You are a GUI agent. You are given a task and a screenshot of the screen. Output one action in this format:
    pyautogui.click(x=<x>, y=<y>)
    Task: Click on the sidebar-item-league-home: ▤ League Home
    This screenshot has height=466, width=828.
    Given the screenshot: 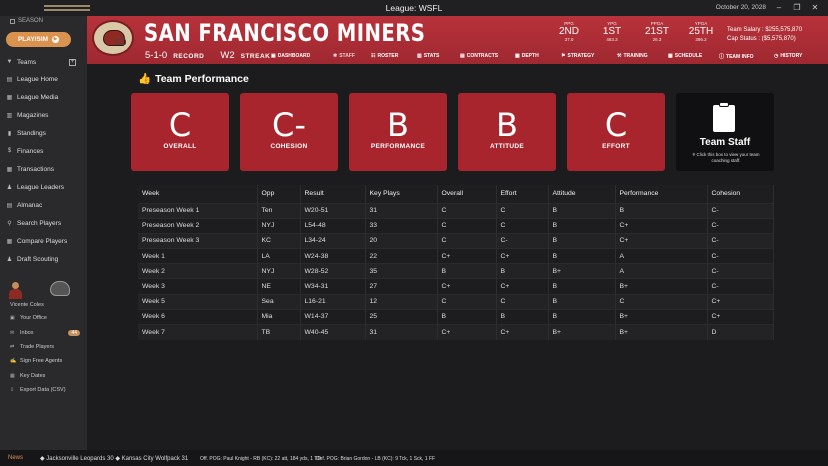 What is the action you would take?
    pyautogui.click(x=45, y=79)
    